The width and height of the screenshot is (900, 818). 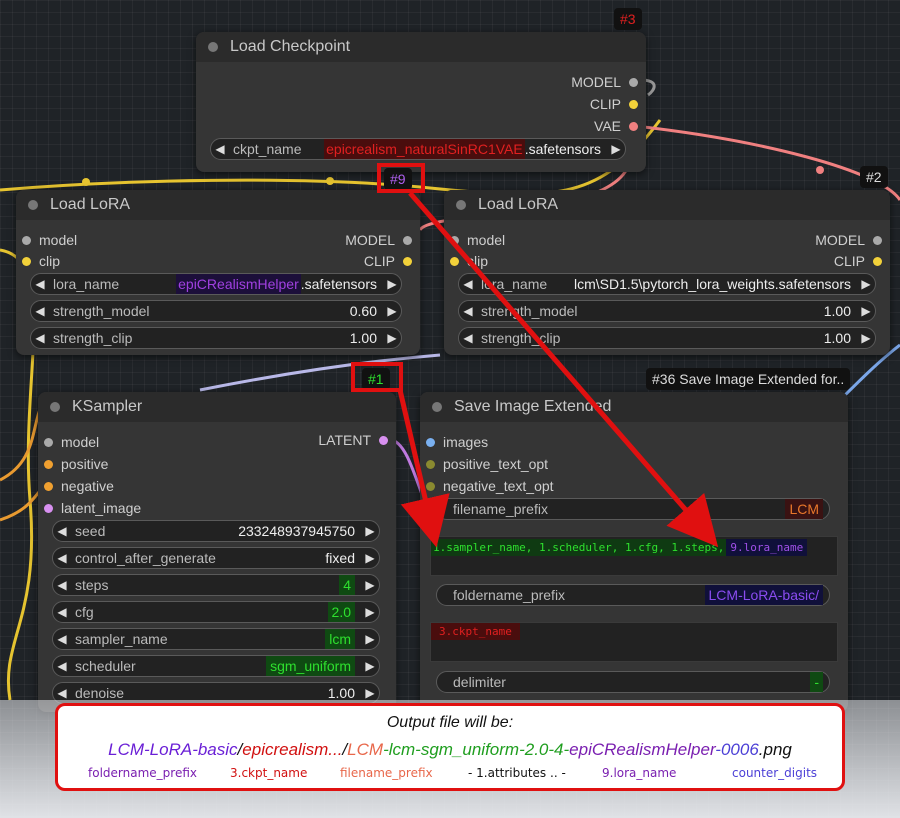 I want to click on legend-attributes: - 1.attributes .. -, so click(x=517, y=773).